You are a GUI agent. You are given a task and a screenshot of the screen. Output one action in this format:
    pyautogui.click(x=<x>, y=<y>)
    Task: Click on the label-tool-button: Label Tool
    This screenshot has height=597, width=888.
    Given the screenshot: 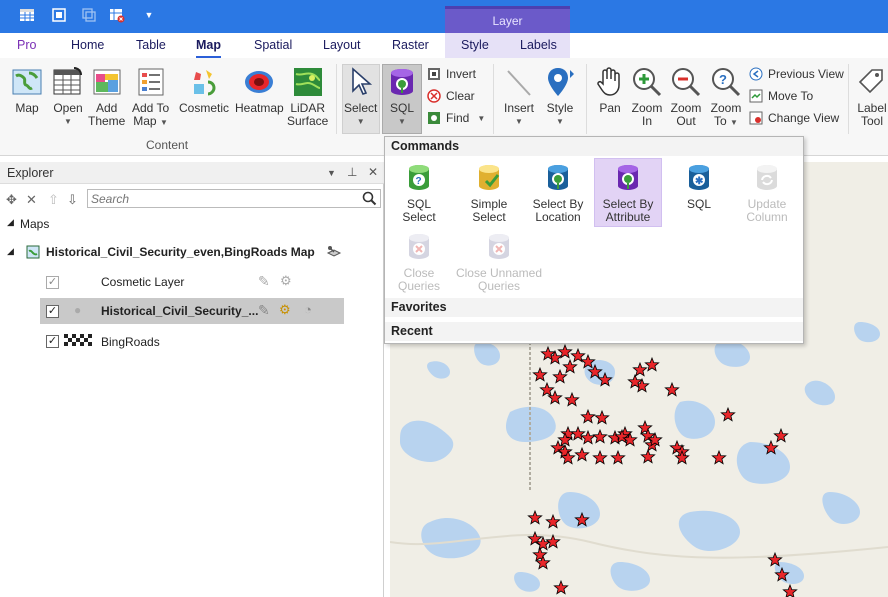 What is the action you would take?
    pyautogui.click(x=872, y=97)
    